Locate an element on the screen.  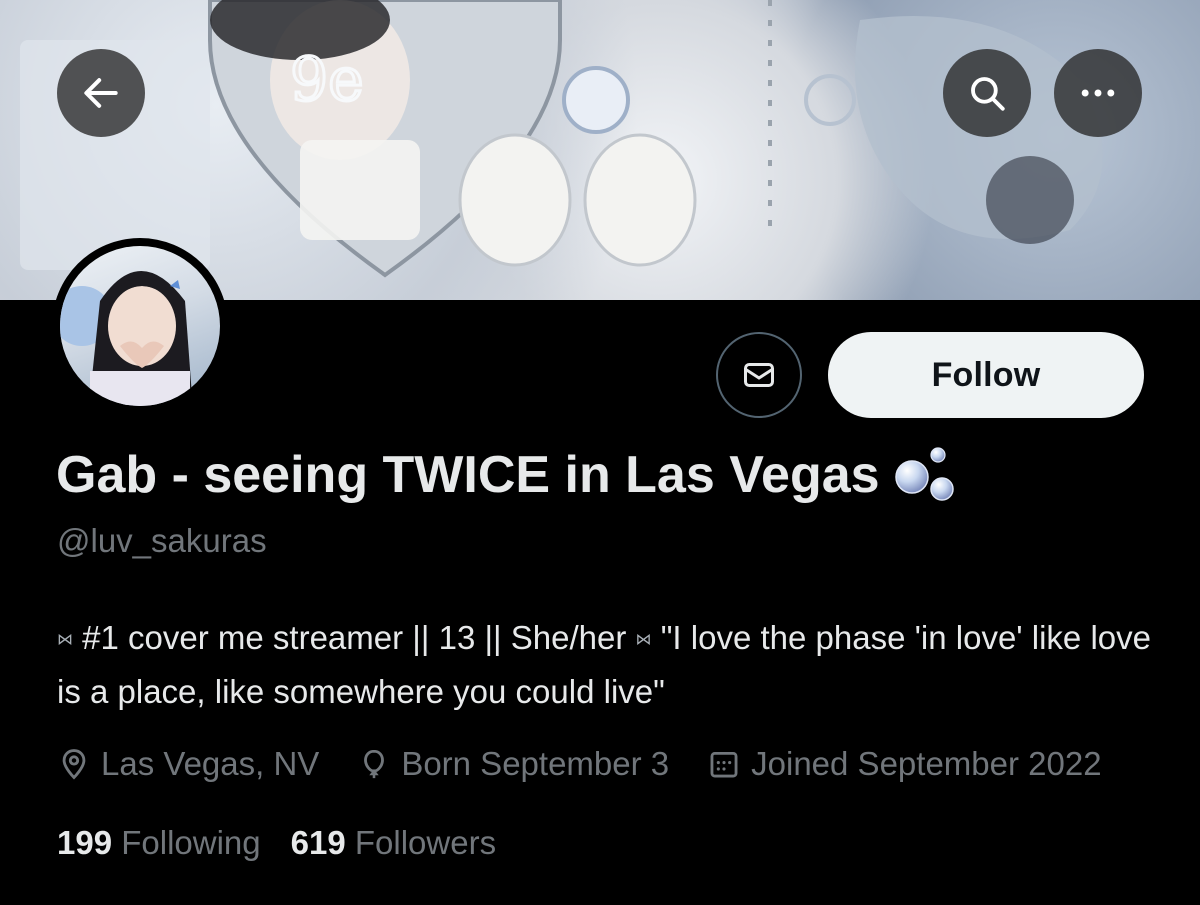
bubbles-icon is located at coordinates (924, 474).